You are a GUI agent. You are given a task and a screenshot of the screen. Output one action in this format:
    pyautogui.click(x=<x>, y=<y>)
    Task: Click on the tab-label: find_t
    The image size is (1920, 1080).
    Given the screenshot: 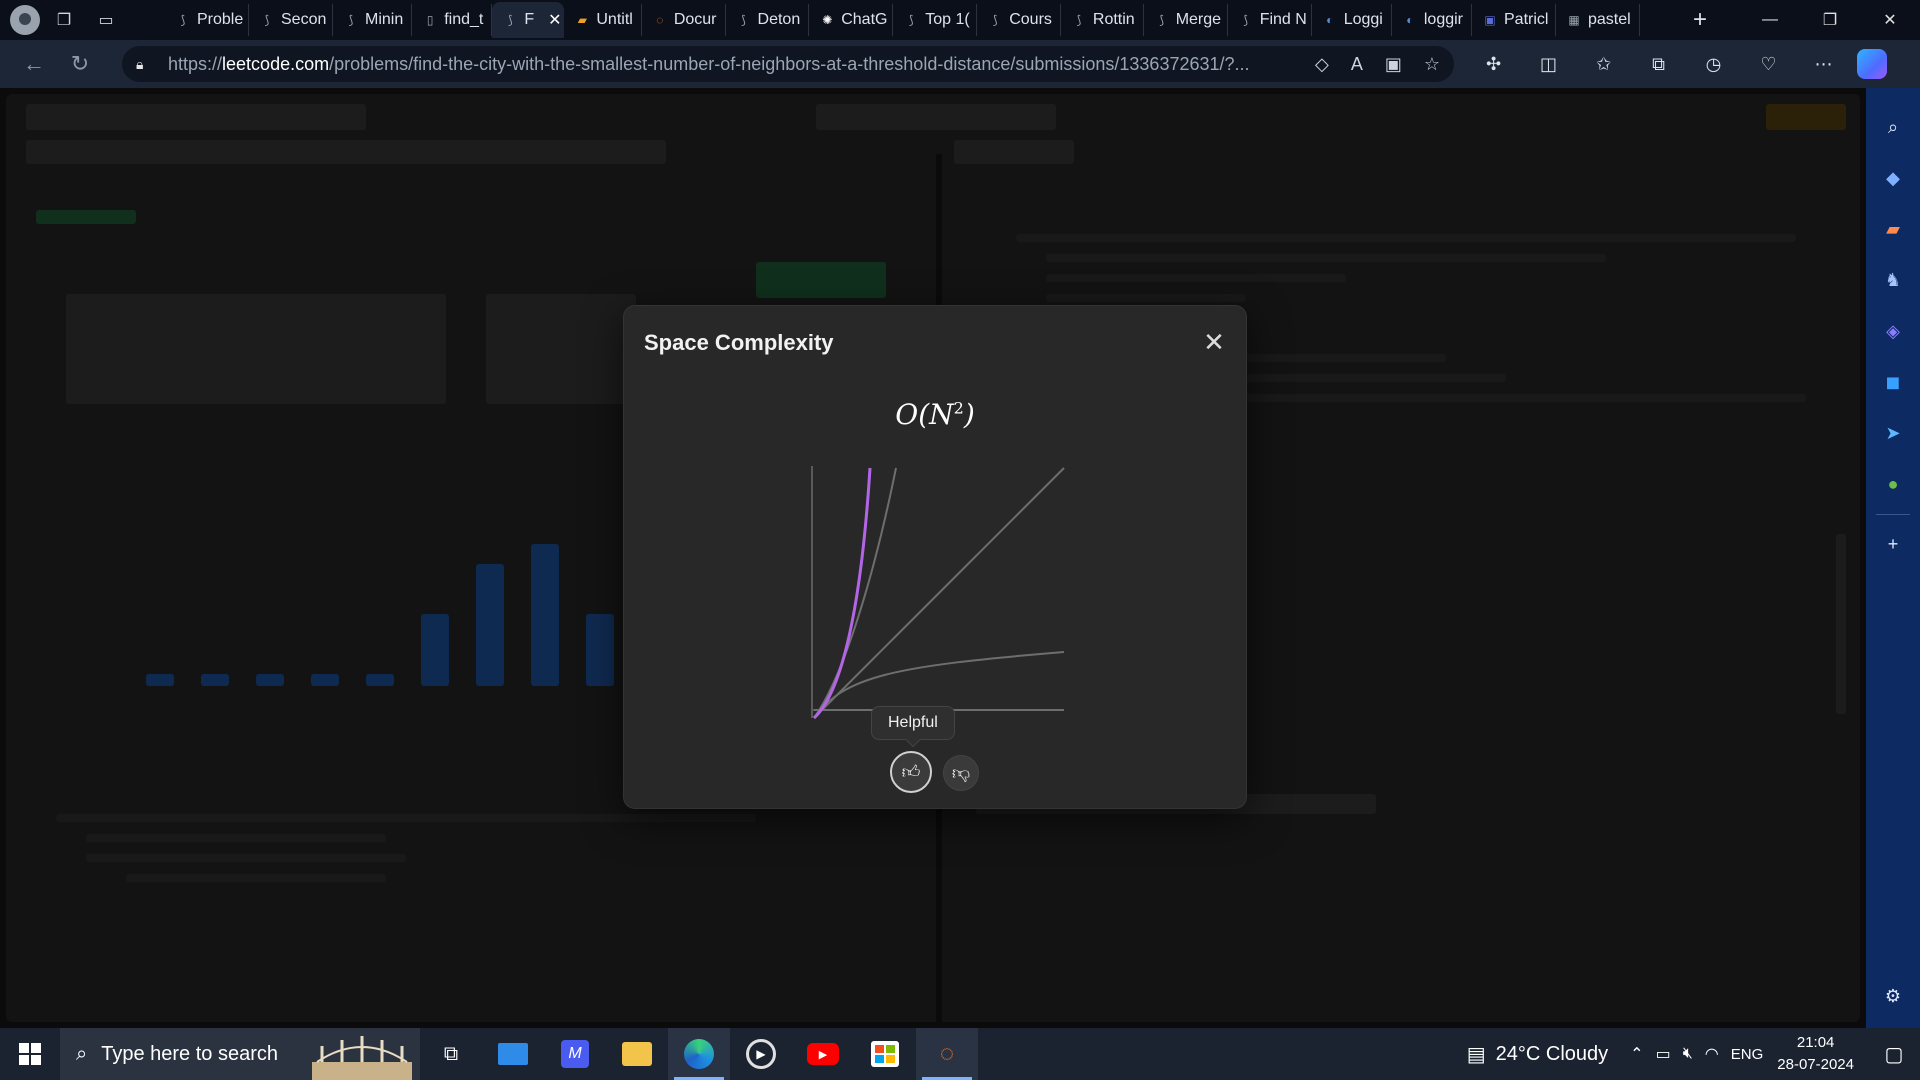 What is the action you would take?
    pyautogui.click(x=464, y=19)
    